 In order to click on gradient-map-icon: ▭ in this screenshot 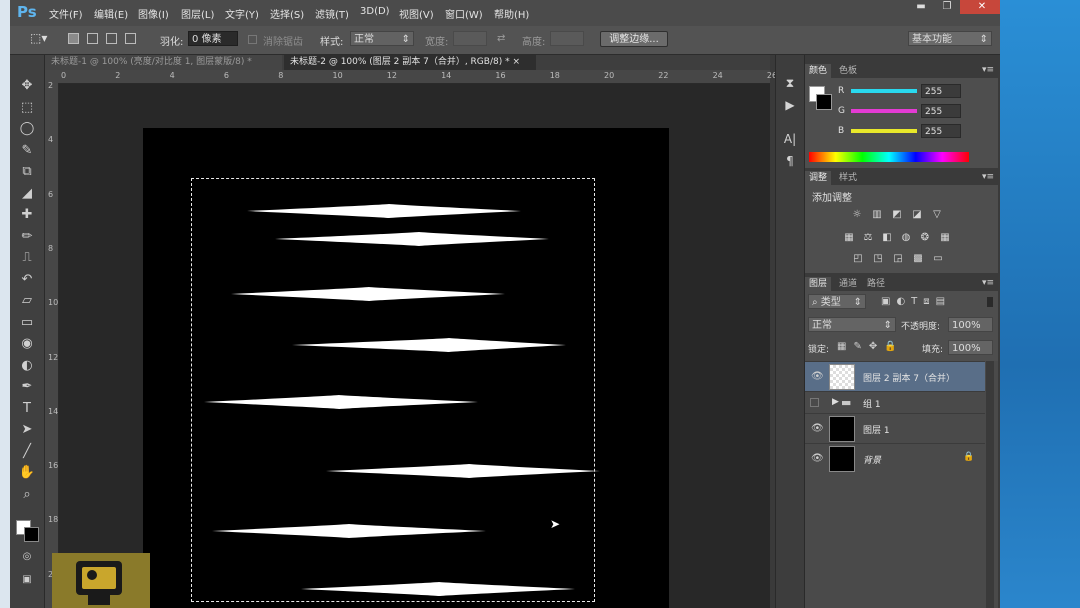, I will do `click(938, 259)`.